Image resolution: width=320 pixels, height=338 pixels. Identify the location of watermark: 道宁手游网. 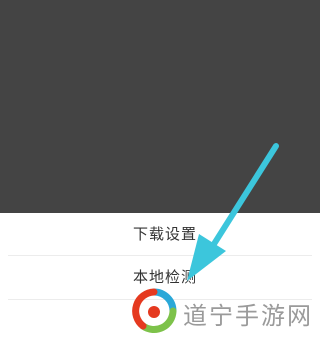
(225, 313).